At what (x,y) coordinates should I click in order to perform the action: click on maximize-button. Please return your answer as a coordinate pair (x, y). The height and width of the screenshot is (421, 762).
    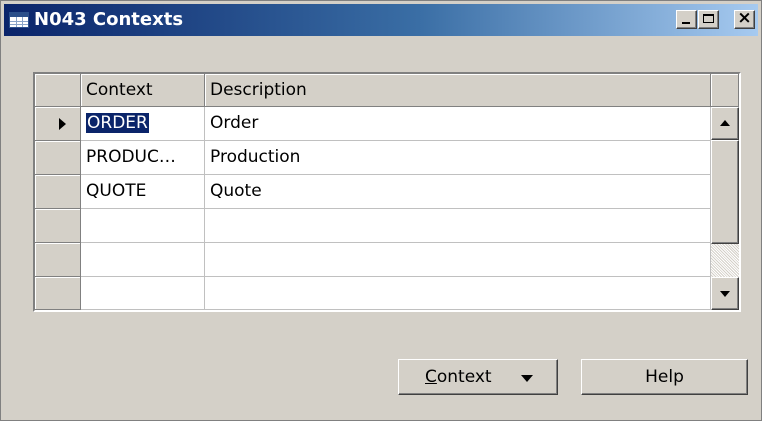
    Looking at the image, I should click on (708, 19).